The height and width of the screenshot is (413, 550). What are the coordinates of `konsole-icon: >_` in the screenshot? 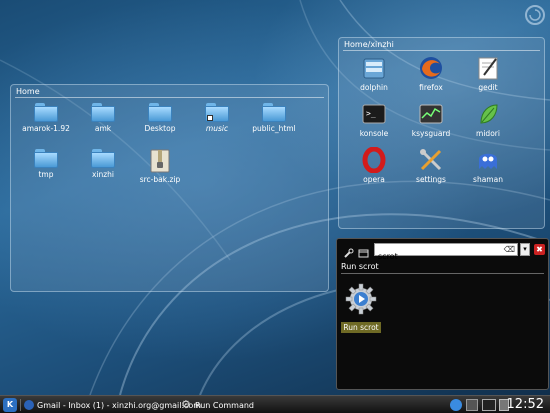 It's located at (374, 114).